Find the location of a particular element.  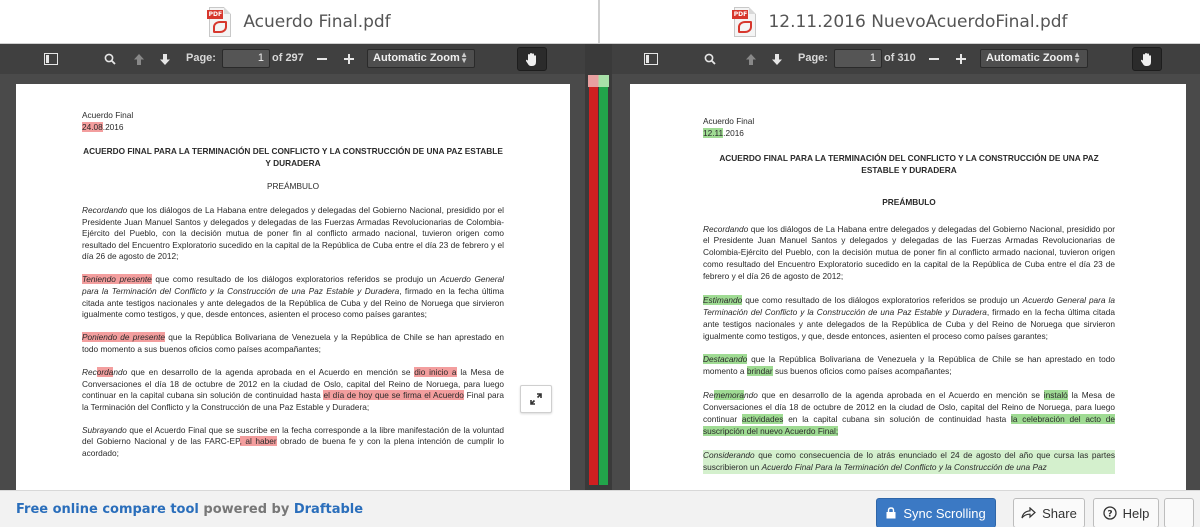

sync-scrolling-button: Sync Scrolling is located at coordinates (936, 512).